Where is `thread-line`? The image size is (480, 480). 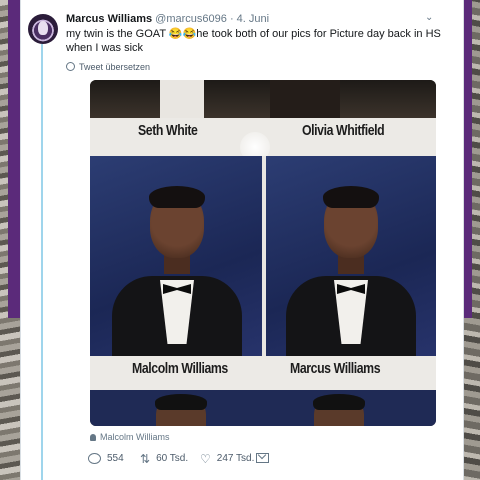
thread-line is located at coordinates (42, 262).